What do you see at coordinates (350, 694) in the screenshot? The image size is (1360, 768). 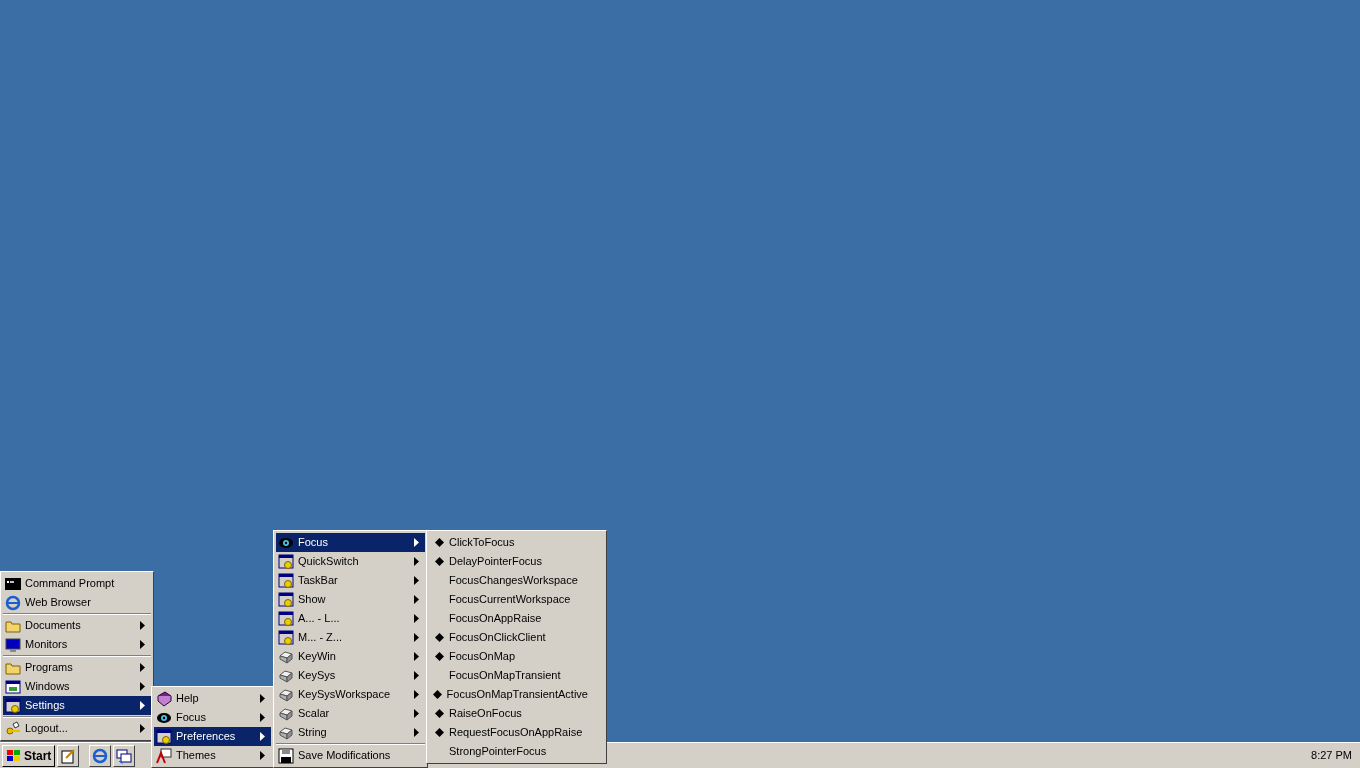 I see `menu-item: KeySysWorkspace` at bounding box center [350, 694].